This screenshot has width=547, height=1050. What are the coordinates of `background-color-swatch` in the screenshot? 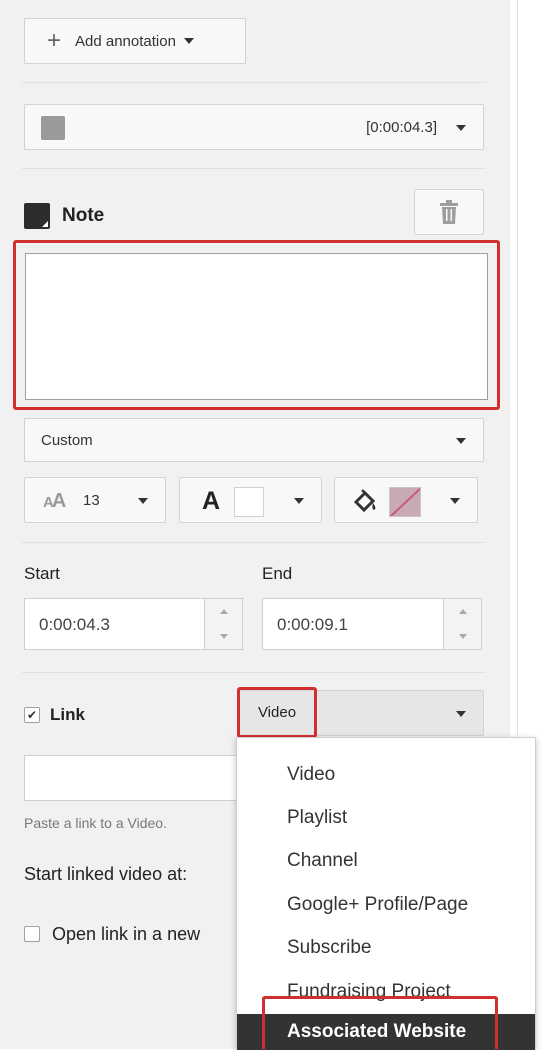 It's located at (405, 502).